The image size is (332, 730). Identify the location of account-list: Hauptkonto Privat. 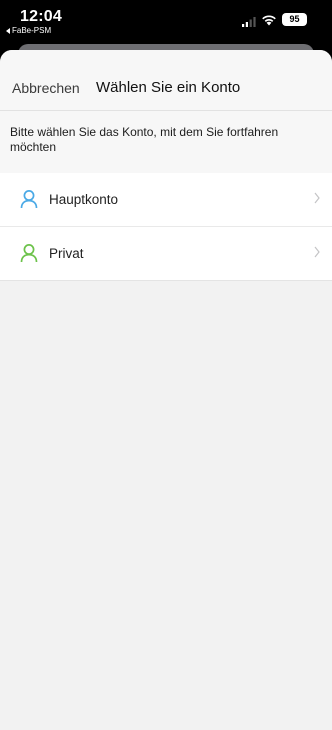
(166, 227).